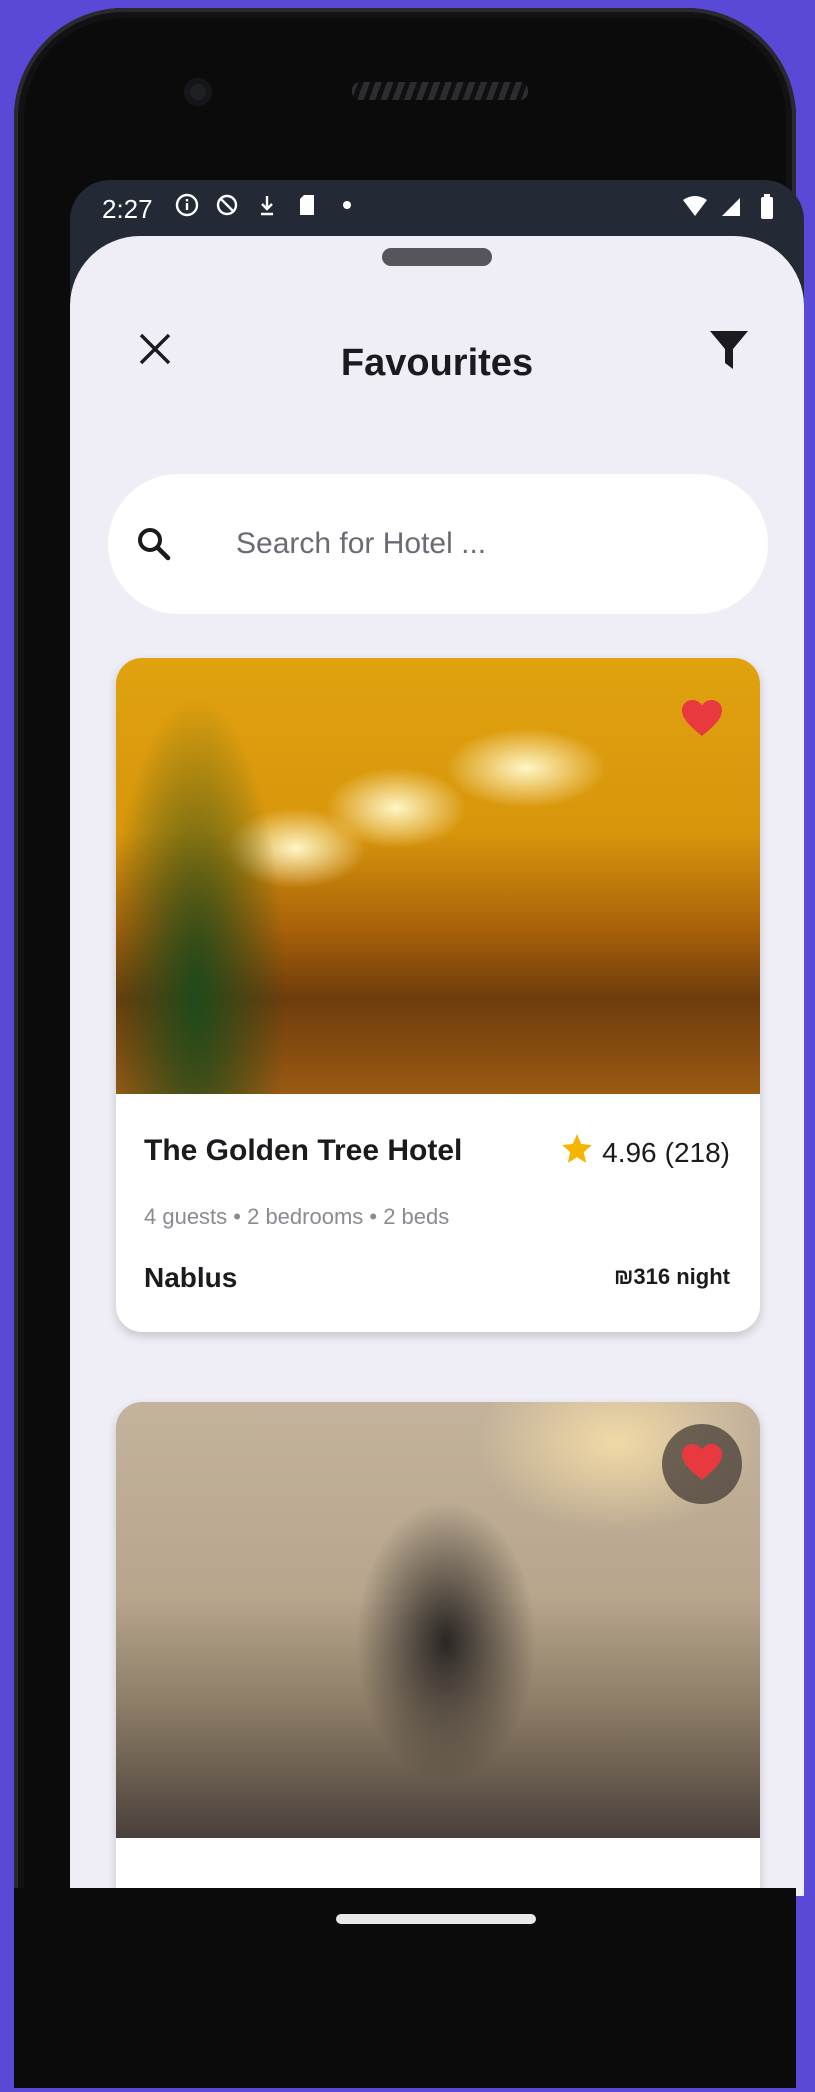 The height and width of the screenshot is (2092, 815). I want to click on signal-icon, so click(731, 207).